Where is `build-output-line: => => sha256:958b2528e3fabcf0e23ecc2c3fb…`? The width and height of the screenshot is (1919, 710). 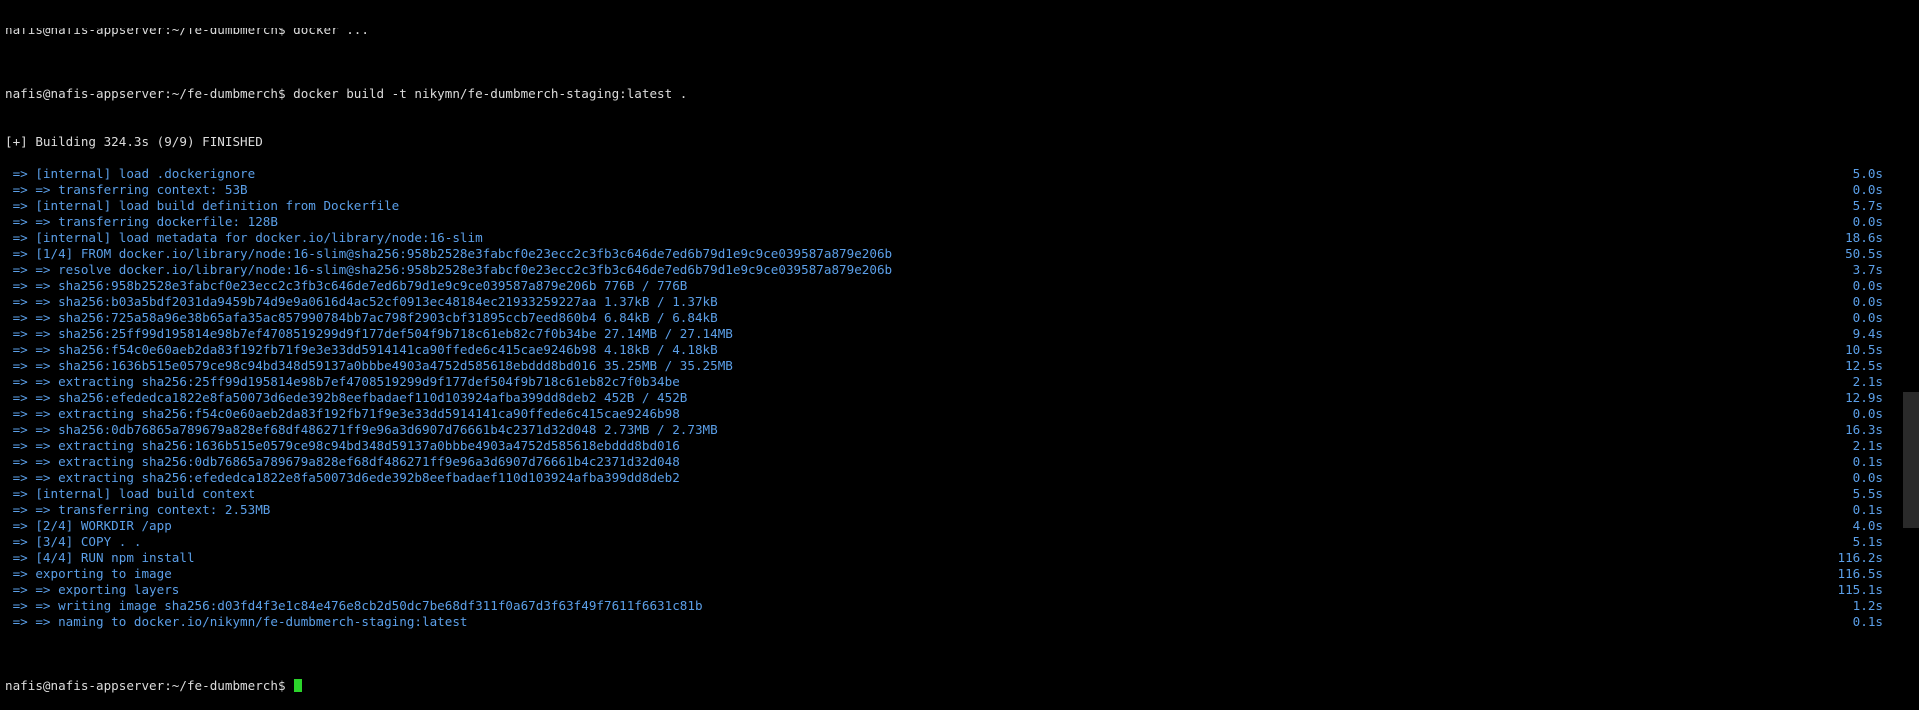 build-output-line: => => sha256:958b2528e3fabcf0e23ecc2c3fb… is located at coordinates (950, 286).